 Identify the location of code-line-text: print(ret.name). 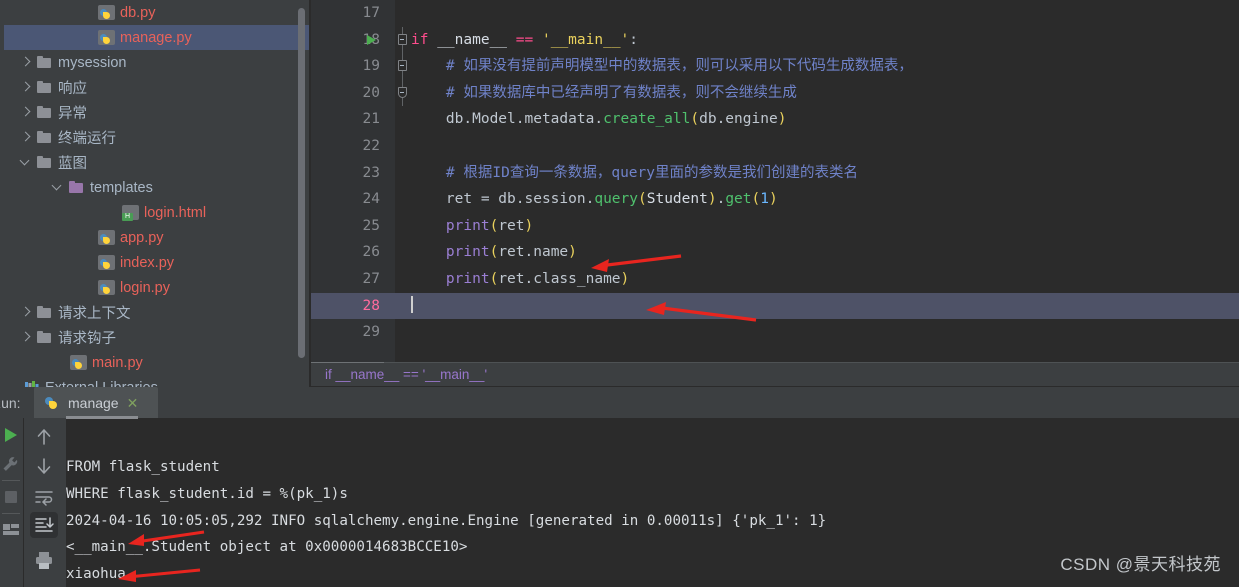
(494, 252).